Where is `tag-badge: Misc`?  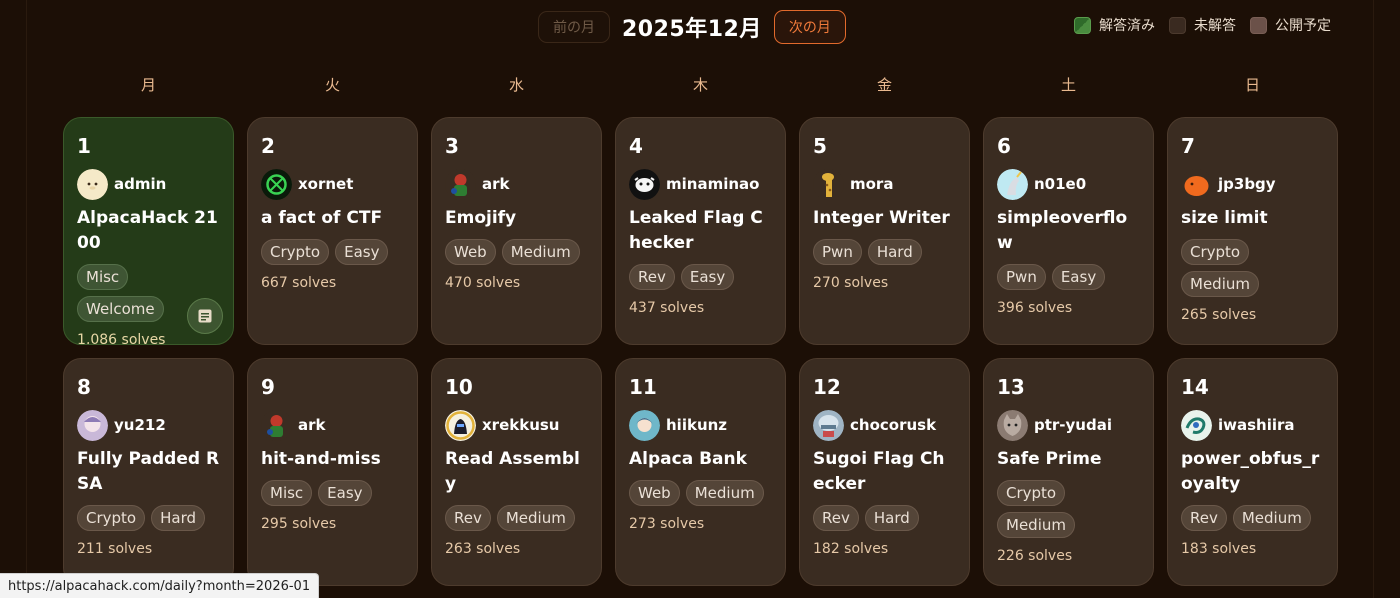 tag-badge: Misc is located at coordinates (287, 493).